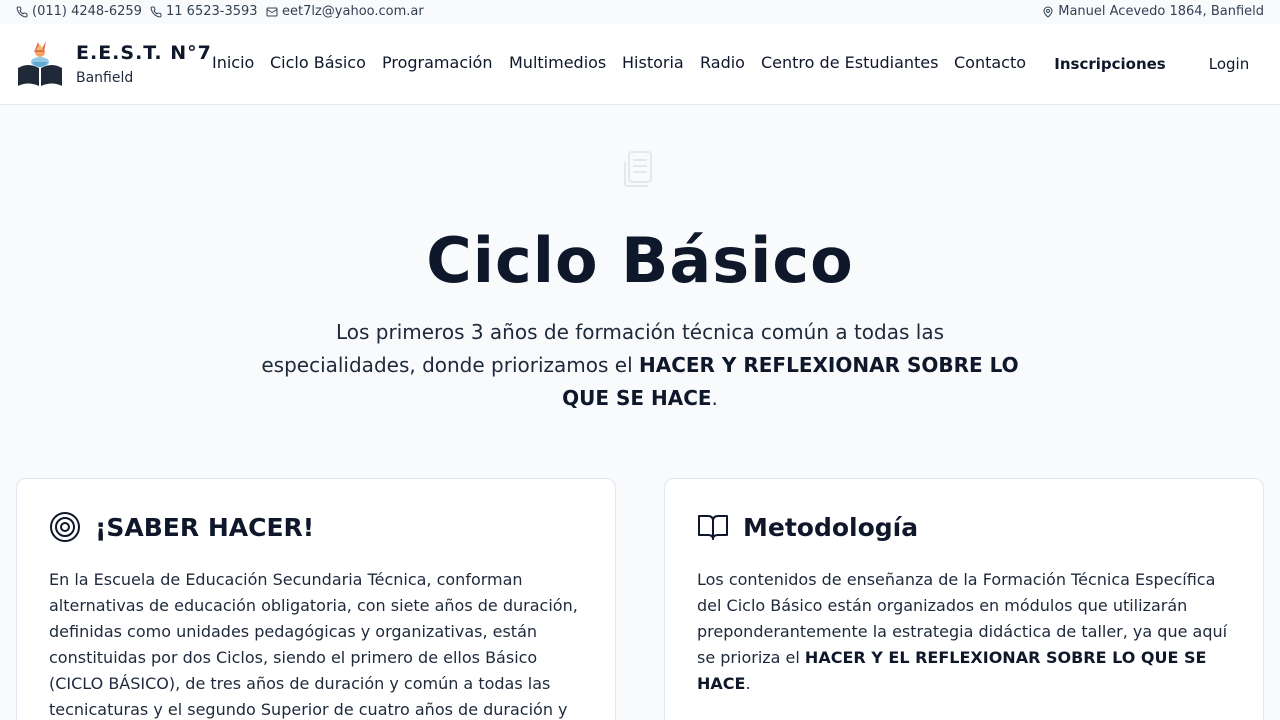  I want to click on nav-ciclo-basico: Ciclo Básico, so click(318, 62).